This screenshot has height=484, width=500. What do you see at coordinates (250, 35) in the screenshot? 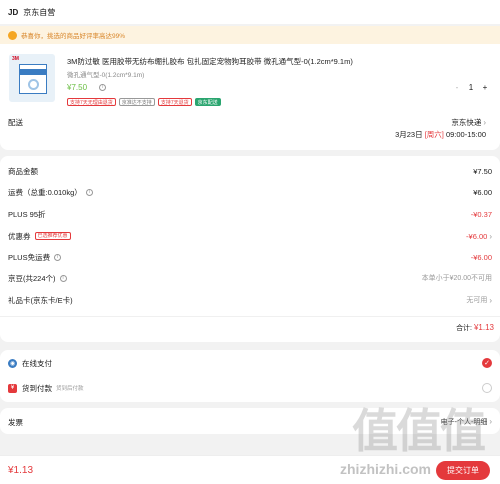
I see `notice-bar: 恭喜你，挑选的商品好评率高达99%` at bounding box center [250, 35].